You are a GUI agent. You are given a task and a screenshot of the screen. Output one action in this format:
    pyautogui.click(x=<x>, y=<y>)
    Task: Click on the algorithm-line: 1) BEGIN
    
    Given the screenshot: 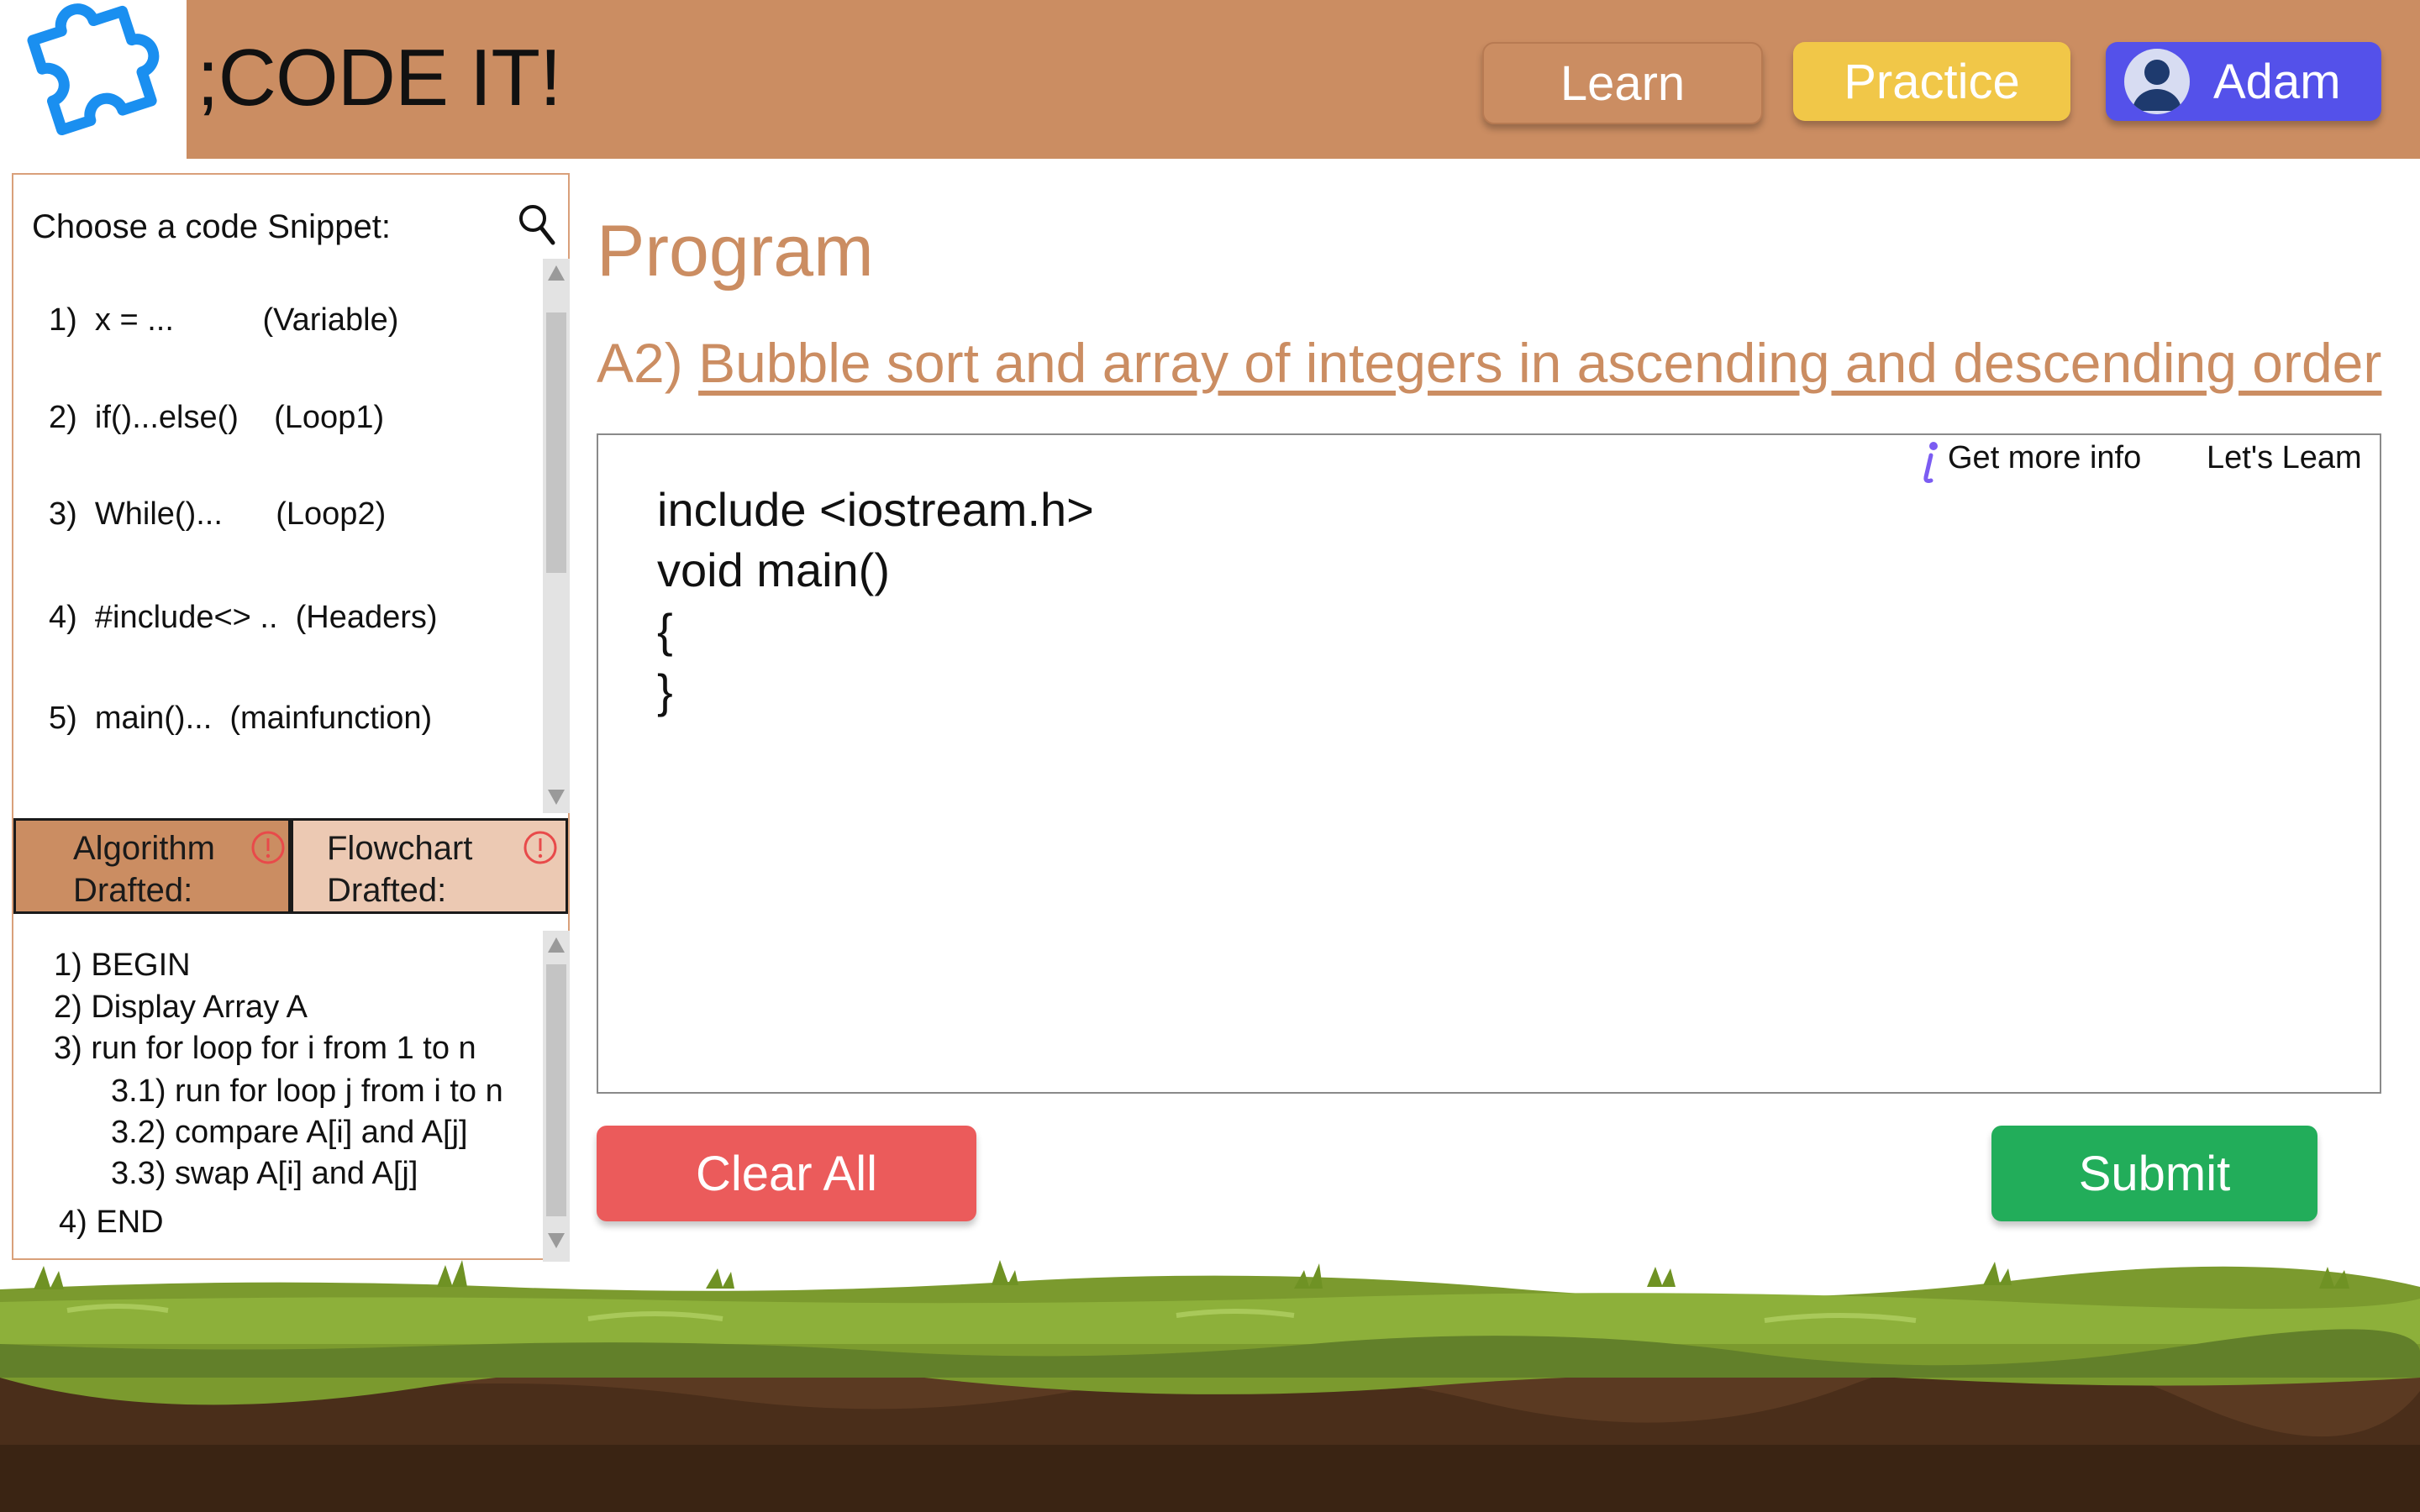 What is the action you would take?
    pyautogui.click(x=123, y=965)
    